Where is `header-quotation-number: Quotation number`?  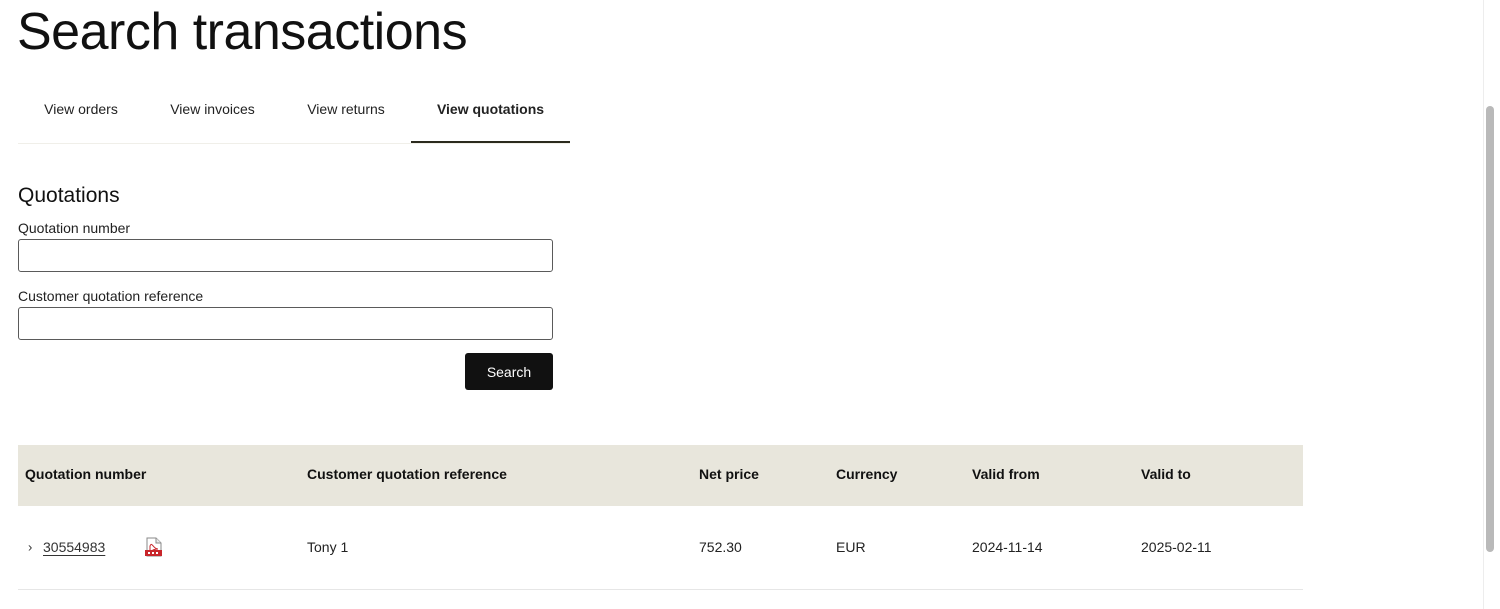 header-quotation-number: Quotation number is located at coordinates (86, 474).